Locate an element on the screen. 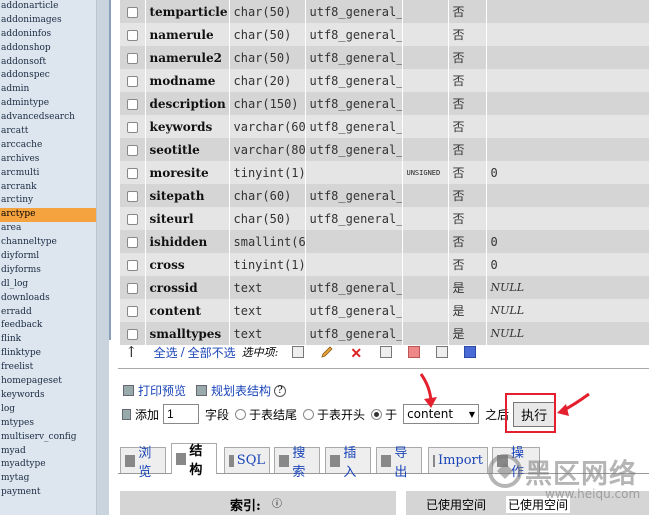  index-icon is located at coordinates (442, 352).